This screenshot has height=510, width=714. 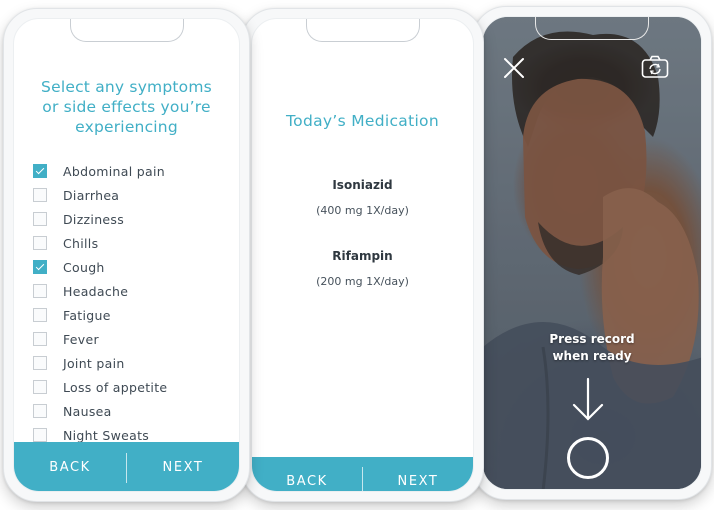 I want to click on symptom-label: Loss of appetite, so click(x=115, y=387).